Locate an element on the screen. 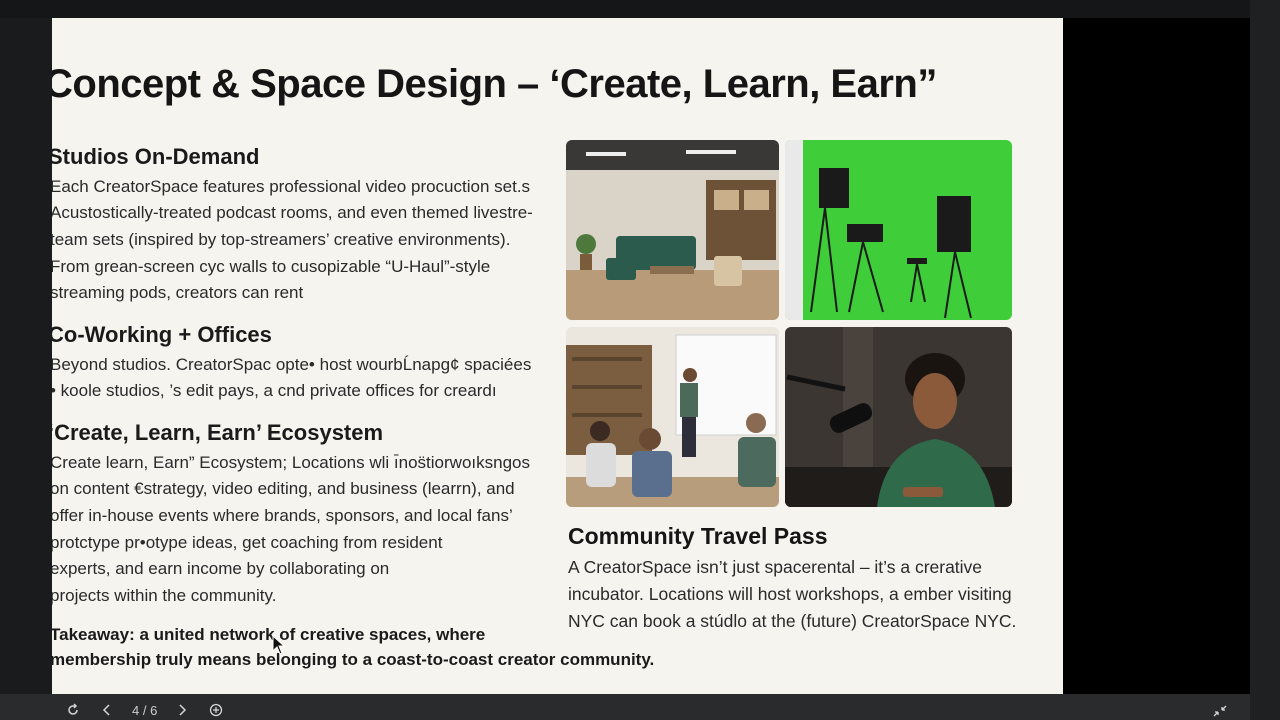 This screenshot has width=1280, height=720. section-heading-ecosystem: ‘Create, Learn, Earn’ Ecosystem is located at coordinates (218, 432).